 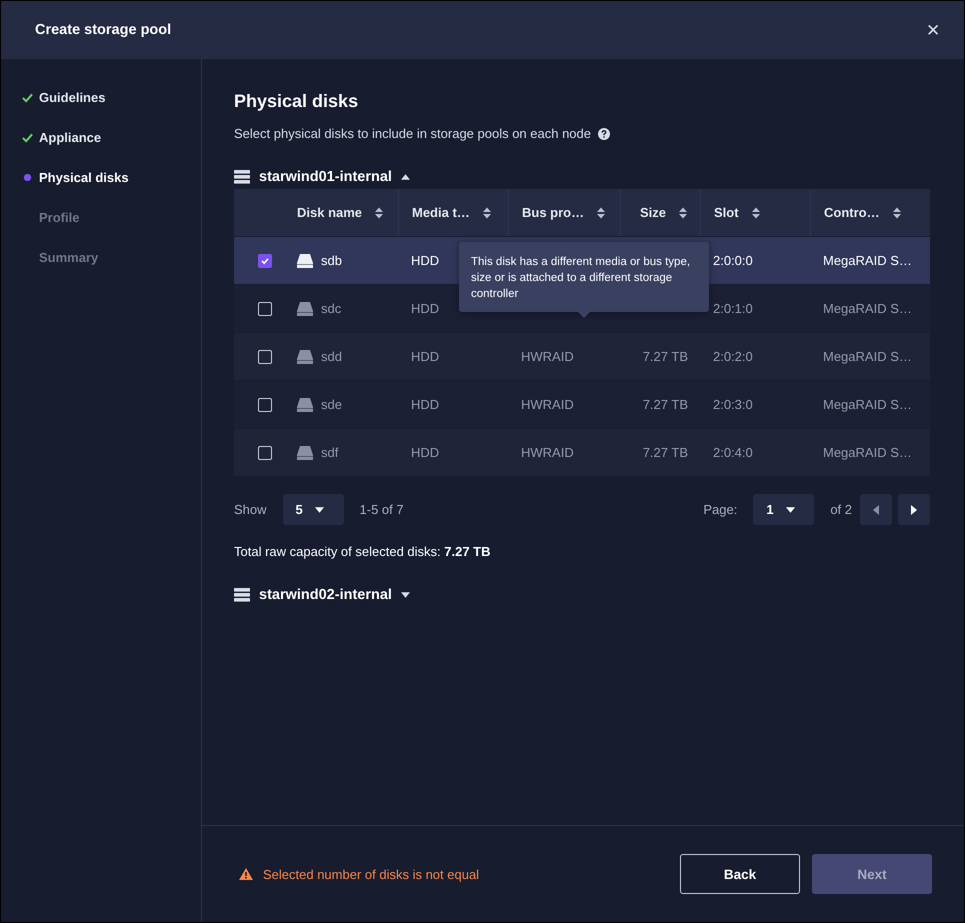 I want to click on wizard-step: Profile, so click(x=101, y=217).